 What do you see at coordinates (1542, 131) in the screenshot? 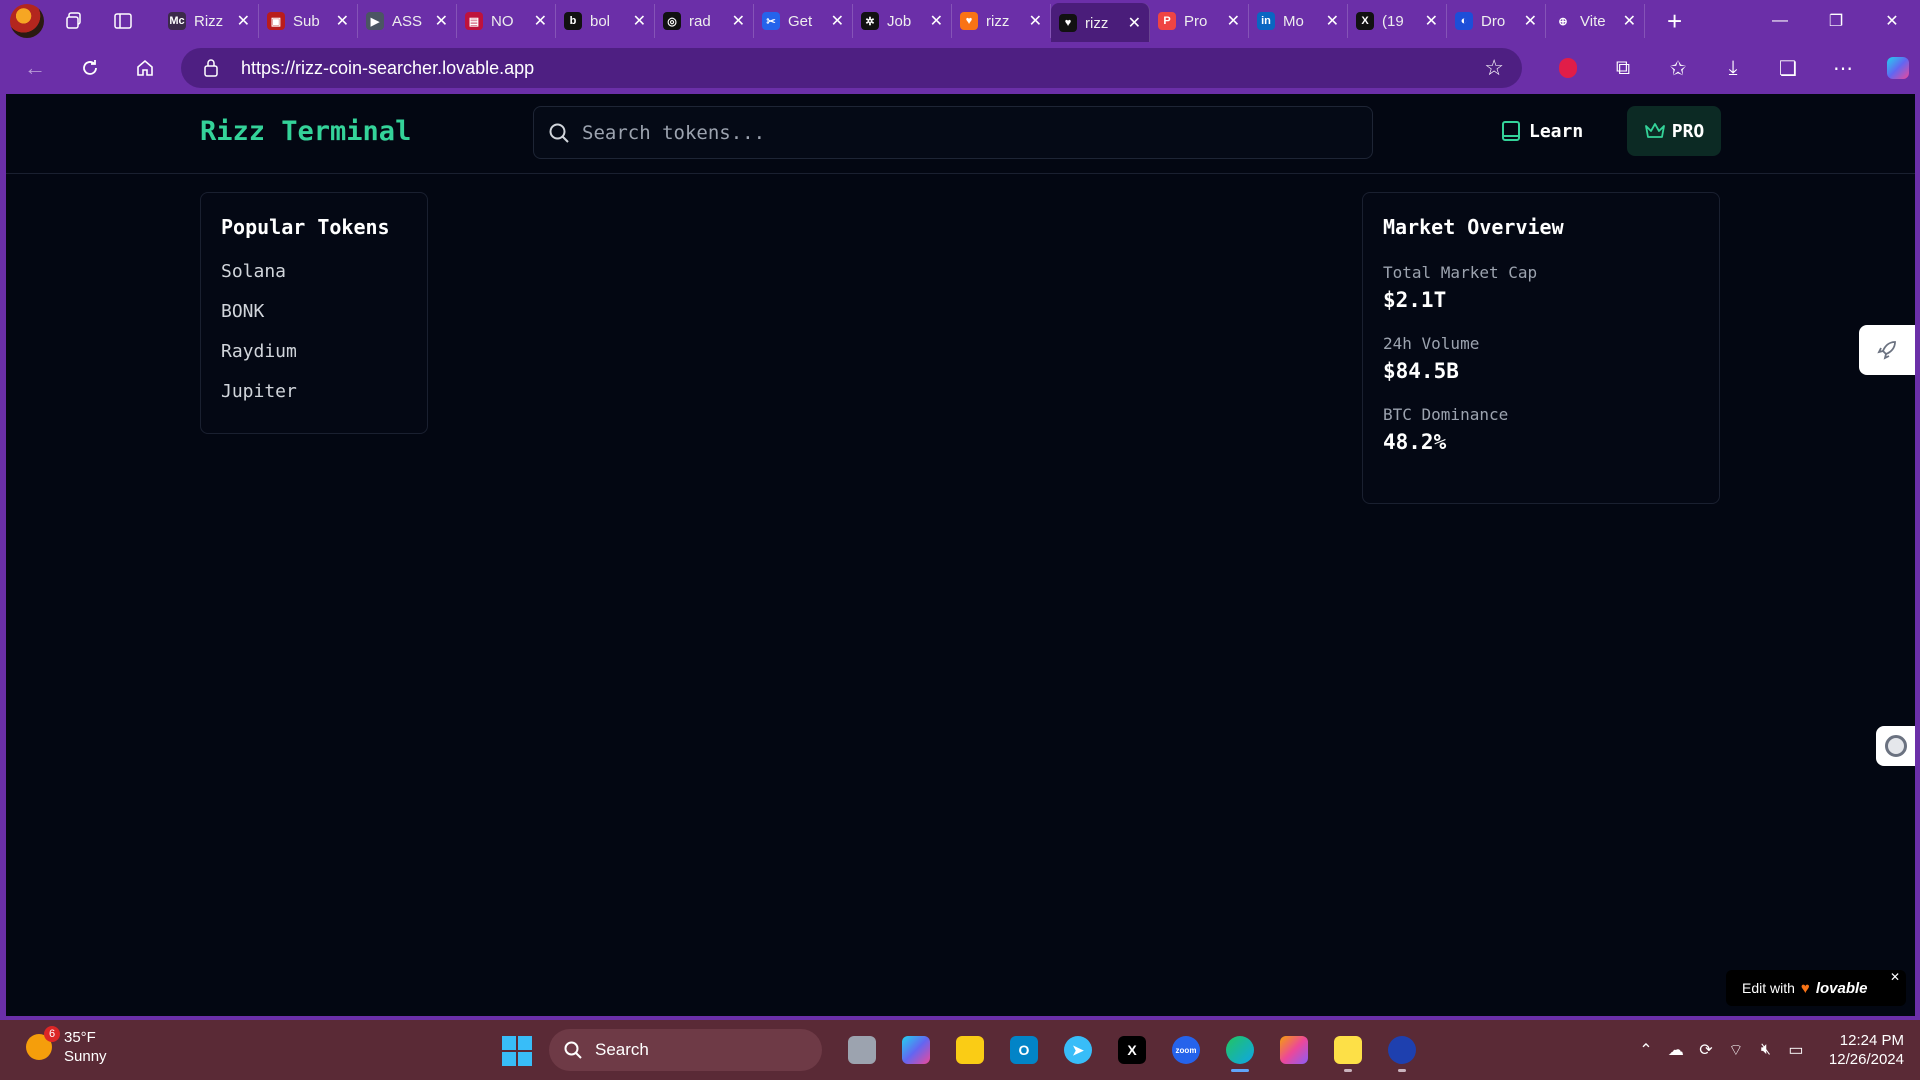
I see `learn-button: Learn` at bounding box center [1542, 131].